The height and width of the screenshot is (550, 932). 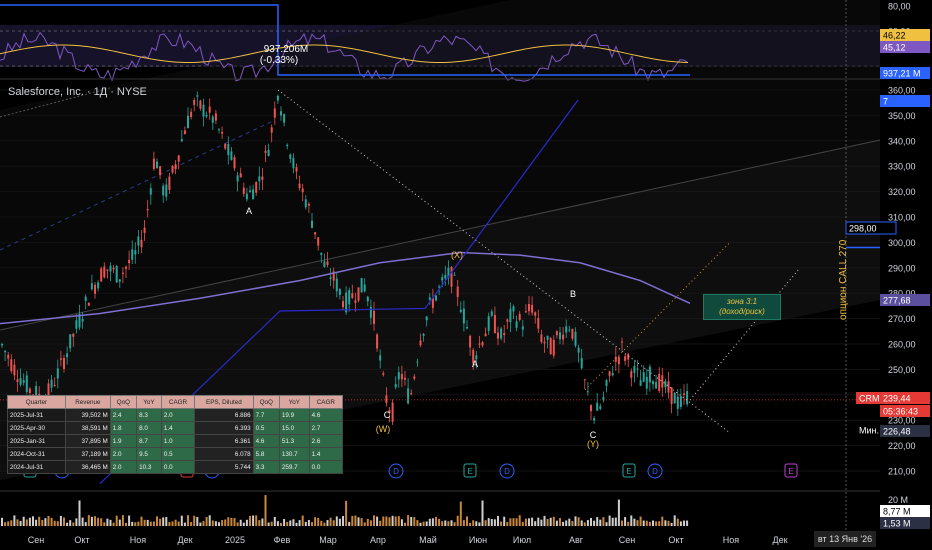 What do you see at coordinates (266, 467) in the screenshot?
I see `table-cell: 3.3` at bounding box center [266, 467].